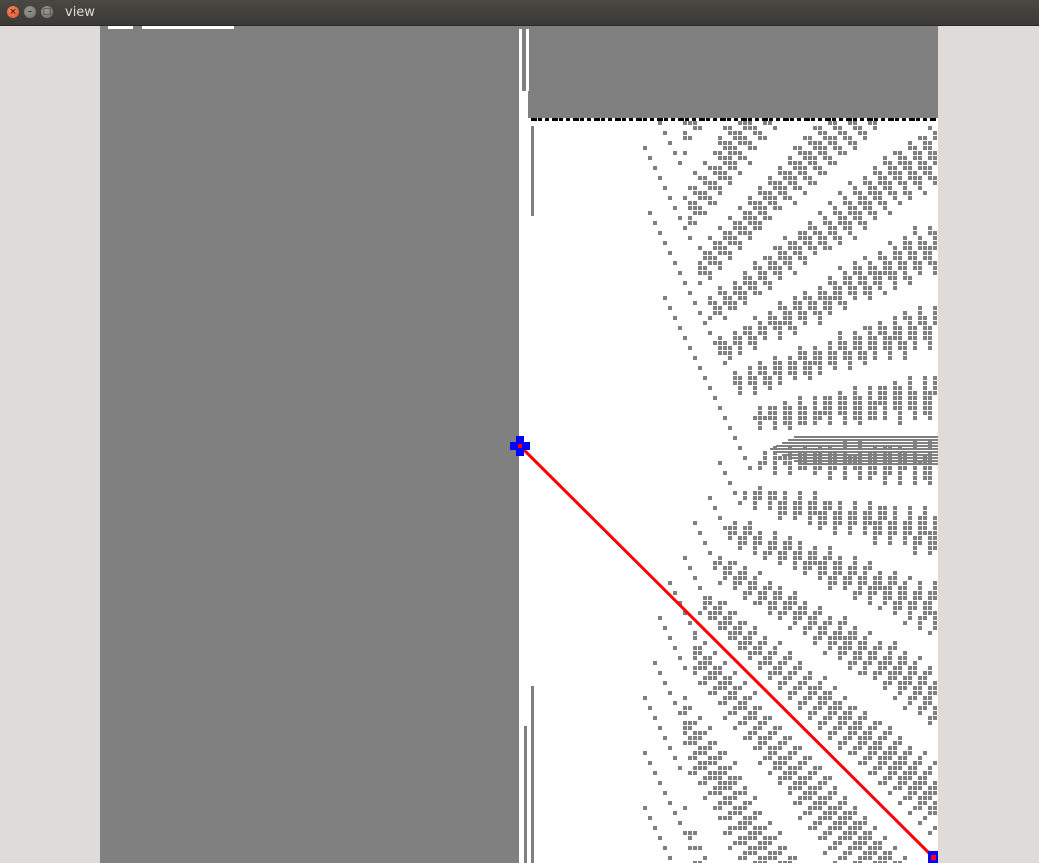 Image resolution: width=1039 pixels, height=863 pixels. Describe the element at coordinates (47, 12) in the screenshot. I see `maximize-button: □` at that location.